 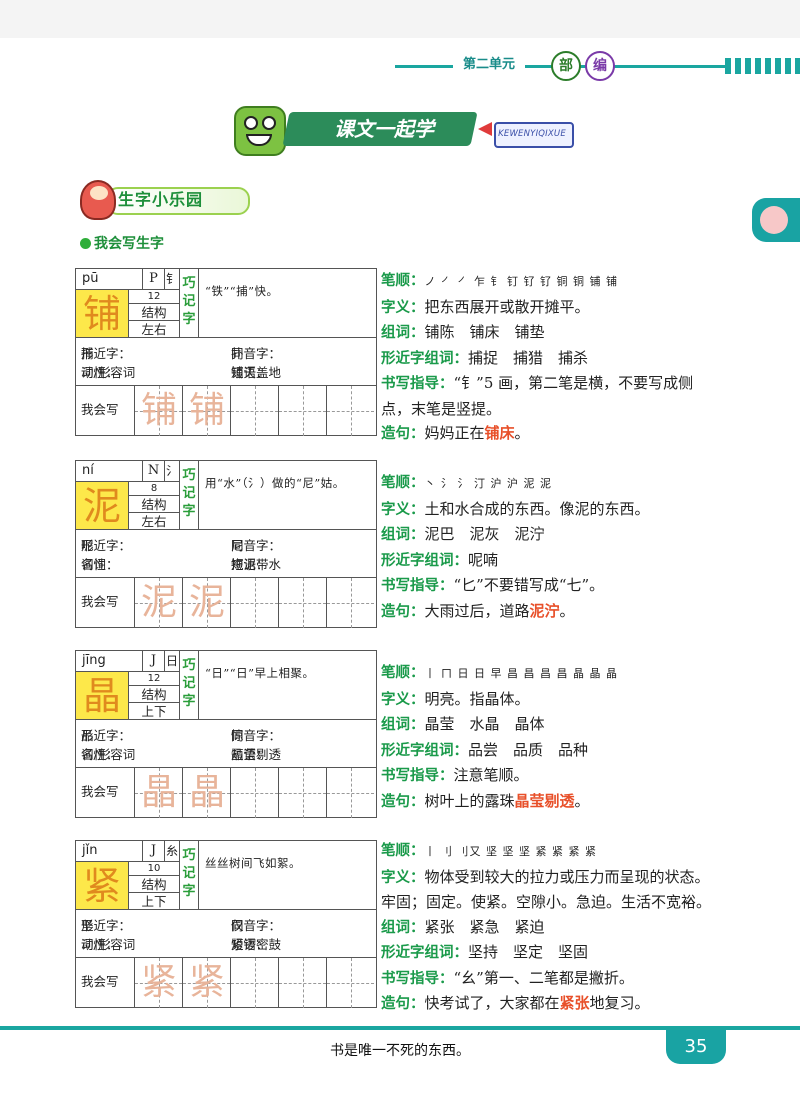 What do you see at coordinates (226, 933) in the screenshot?
I see `properties: 形近字：坚 同音字：仅 词性： 动/形容词 短语： 紧锣密鼓` at bounding box center [226, 933].